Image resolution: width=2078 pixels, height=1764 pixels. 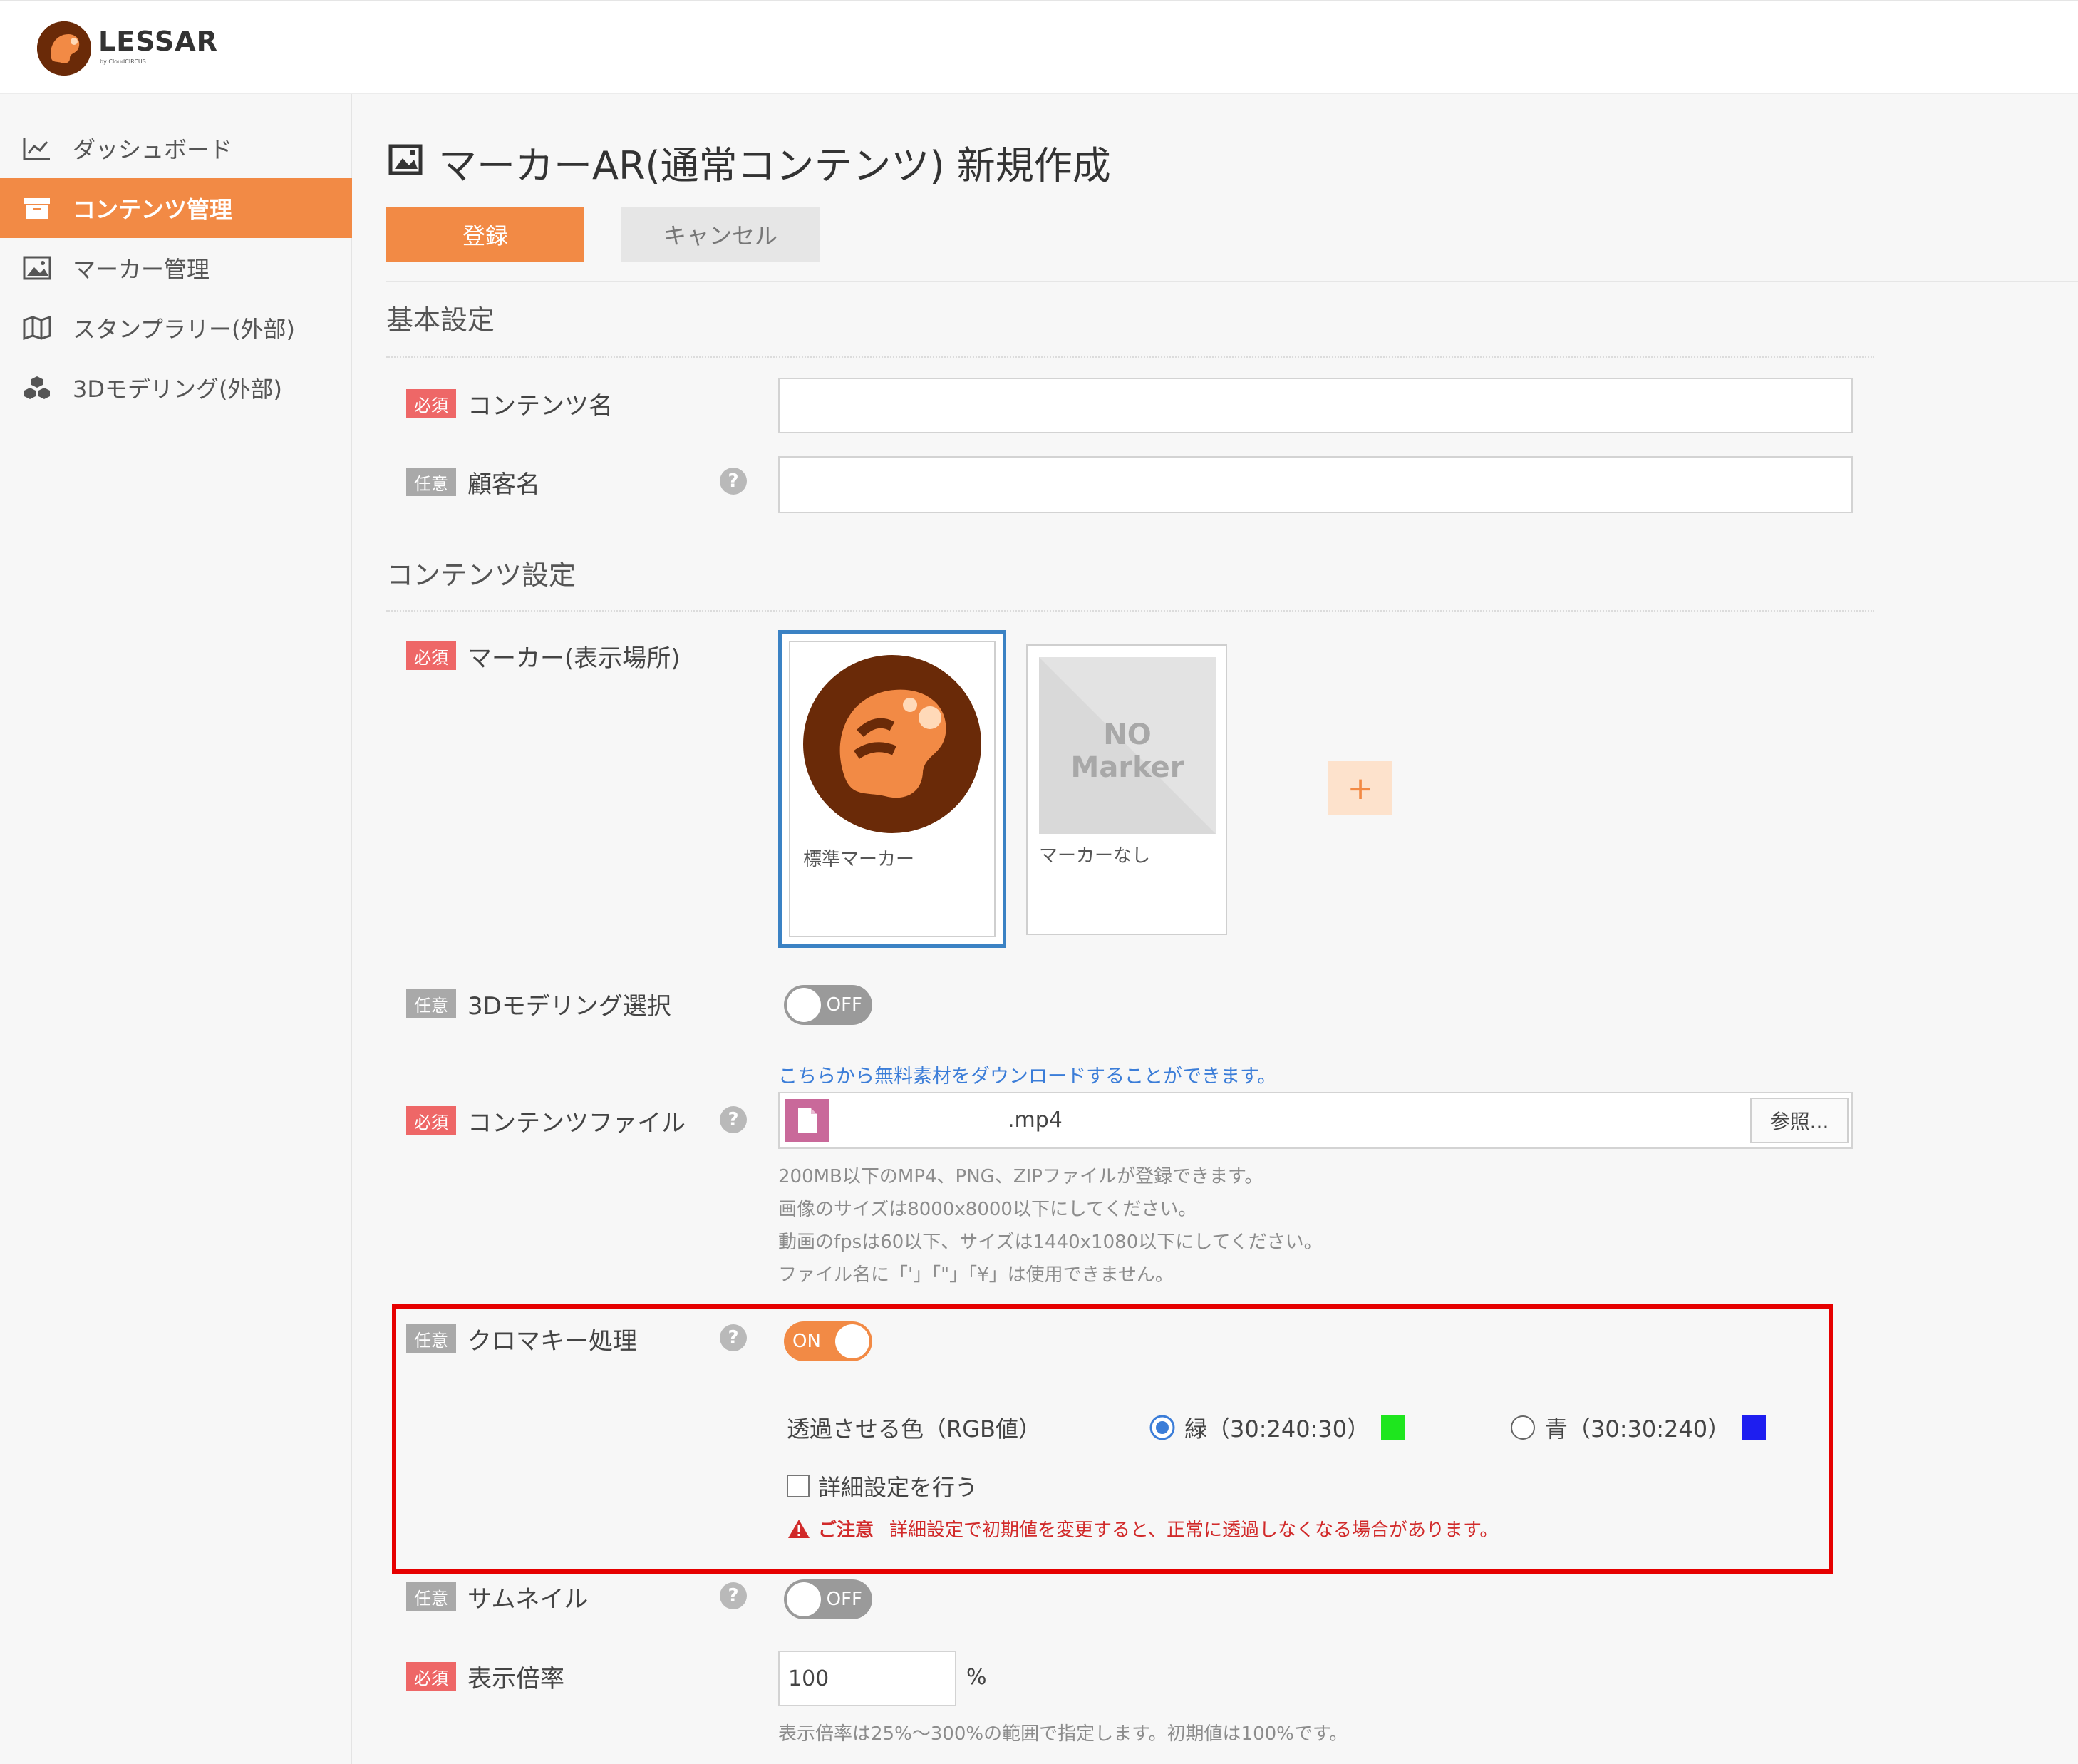 I want to click on file-note: 動画のfpsは60以下、サイズは1440x1080以下にしてください。, so click(x=1050, y=1243).